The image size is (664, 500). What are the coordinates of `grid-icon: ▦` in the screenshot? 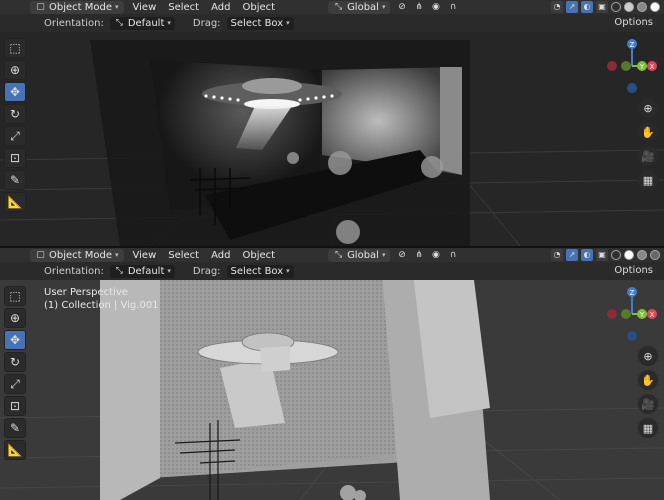 It's located at (648, 180).